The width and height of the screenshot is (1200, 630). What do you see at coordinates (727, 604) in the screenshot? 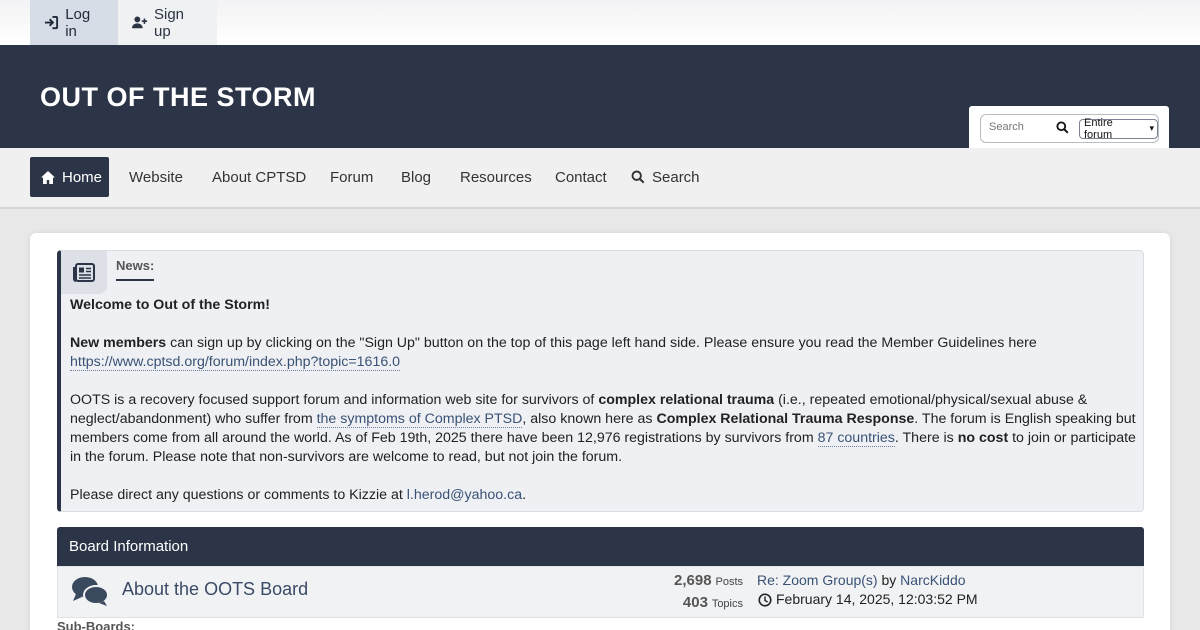
I see `topics-label: Topics` at bounding box center [727, 604].